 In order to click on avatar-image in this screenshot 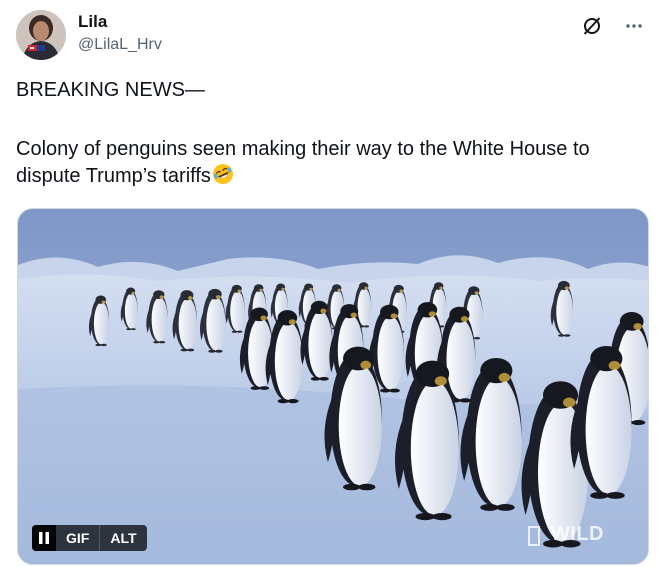, I will do `click(41, 35)`.